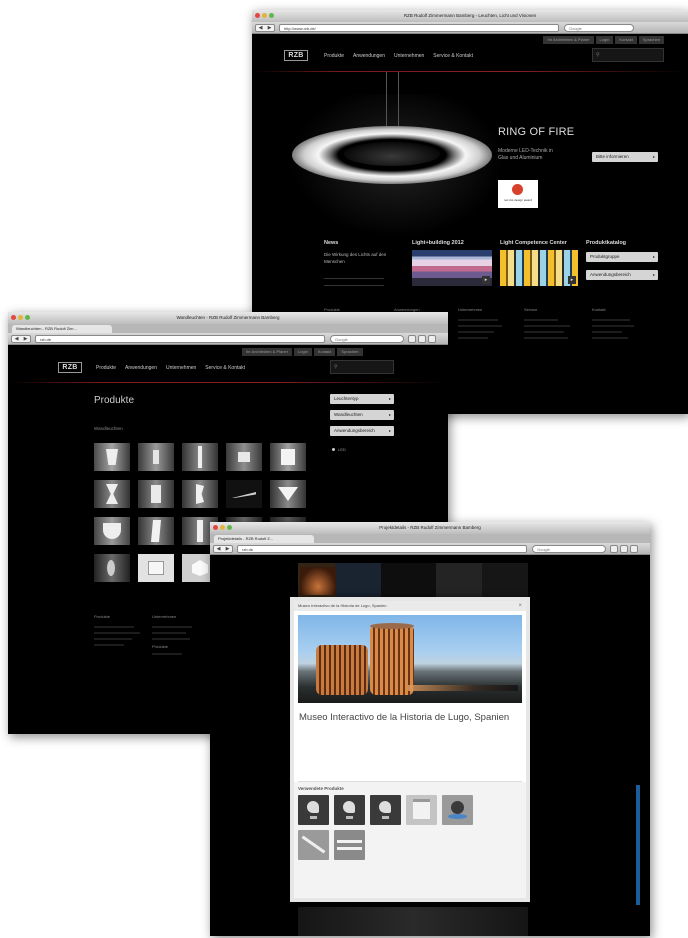 The width and height of the screenshot is (688, 938). Describe the element at coordinates (622, 275) in the screenshot. I see `anwendungsbereich-select: Anwendungsbereich` at that location.